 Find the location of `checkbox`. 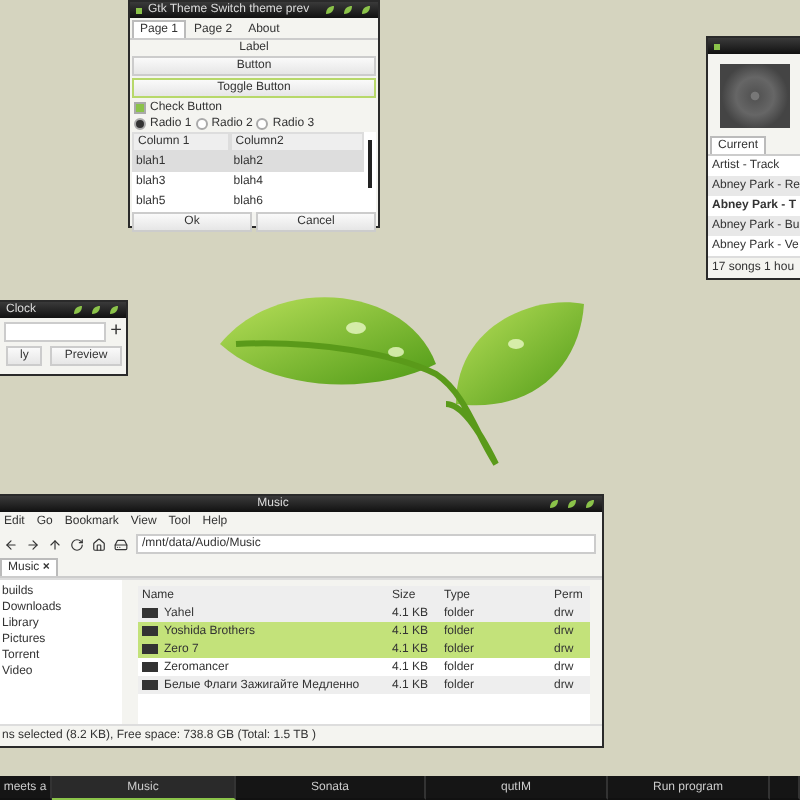

checkbox is located at coordinates (140, 108).